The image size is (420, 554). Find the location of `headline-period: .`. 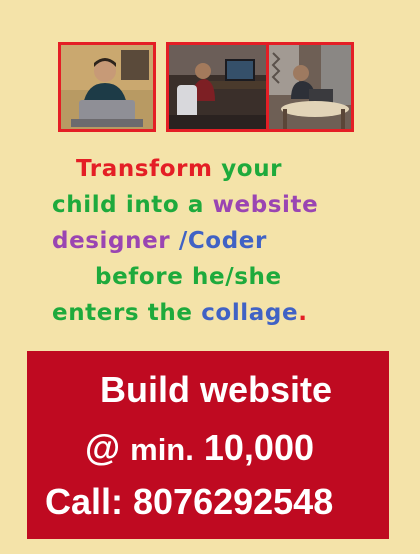

headline-period: . is located at coordinates (303, 313).